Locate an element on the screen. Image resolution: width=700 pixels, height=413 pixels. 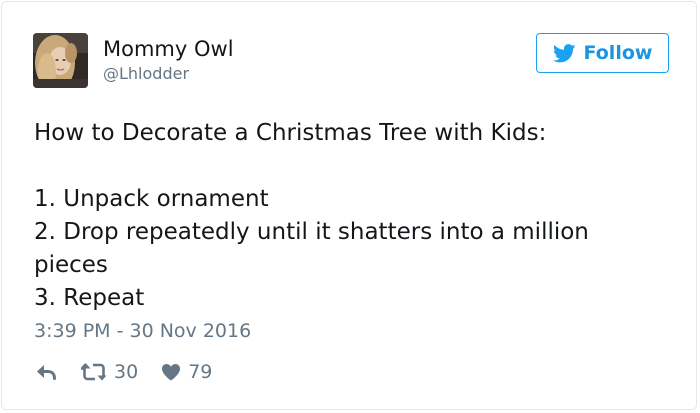
heart-icon is located at coordinates (171, 372).